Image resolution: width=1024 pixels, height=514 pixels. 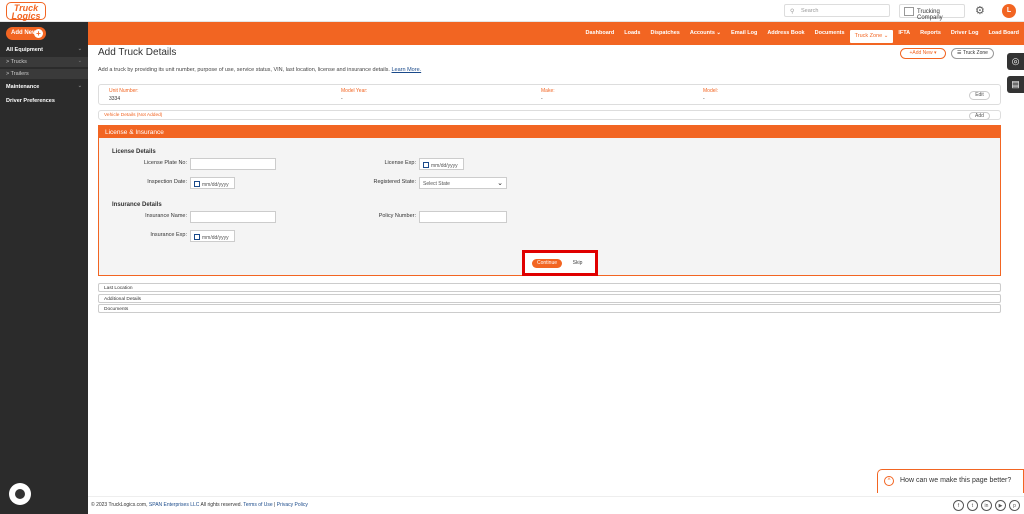 I want to click on nav-item-loads: Loads, so click(x=632, y=33).